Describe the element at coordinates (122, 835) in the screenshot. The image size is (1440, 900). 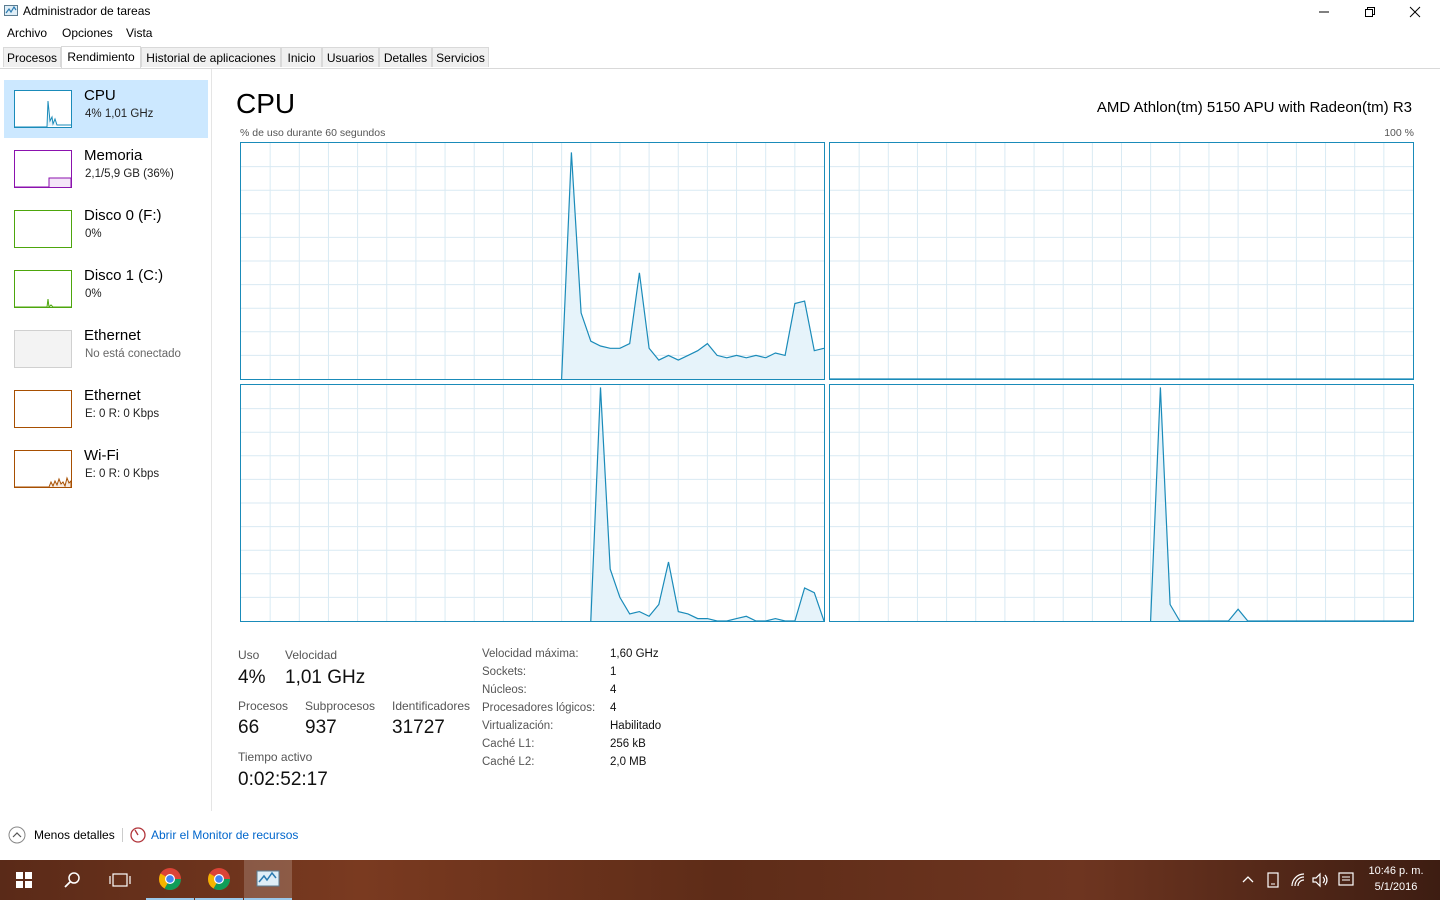
I see `footer-divider` at that location.